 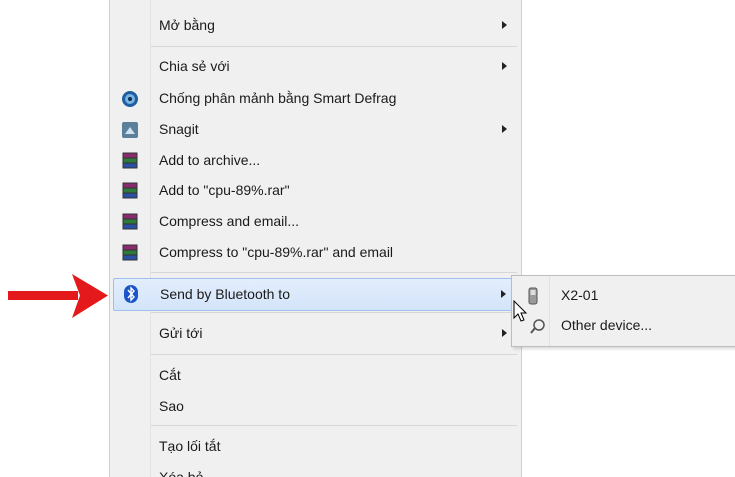 What do you see at coordinates (187, 25) in the screenshot?
I see `menu-item-label: Mở bằng` at bounding box center [187, 25].